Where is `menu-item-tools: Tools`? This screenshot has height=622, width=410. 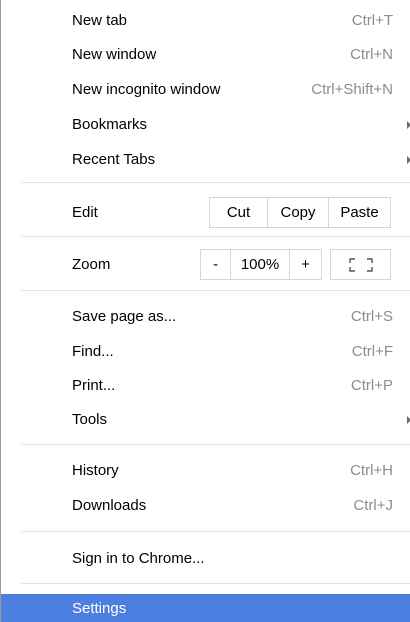
menu-item-tools: Tools is located at coordinates (205, 419).